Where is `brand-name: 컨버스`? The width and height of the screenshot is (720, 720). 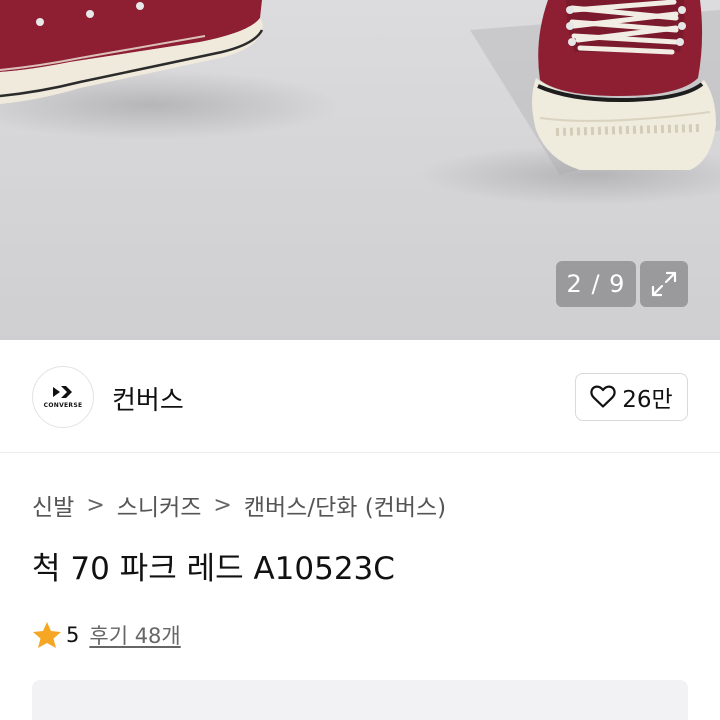
brand-name: 컨버스 is located at coordinates (148, 398).